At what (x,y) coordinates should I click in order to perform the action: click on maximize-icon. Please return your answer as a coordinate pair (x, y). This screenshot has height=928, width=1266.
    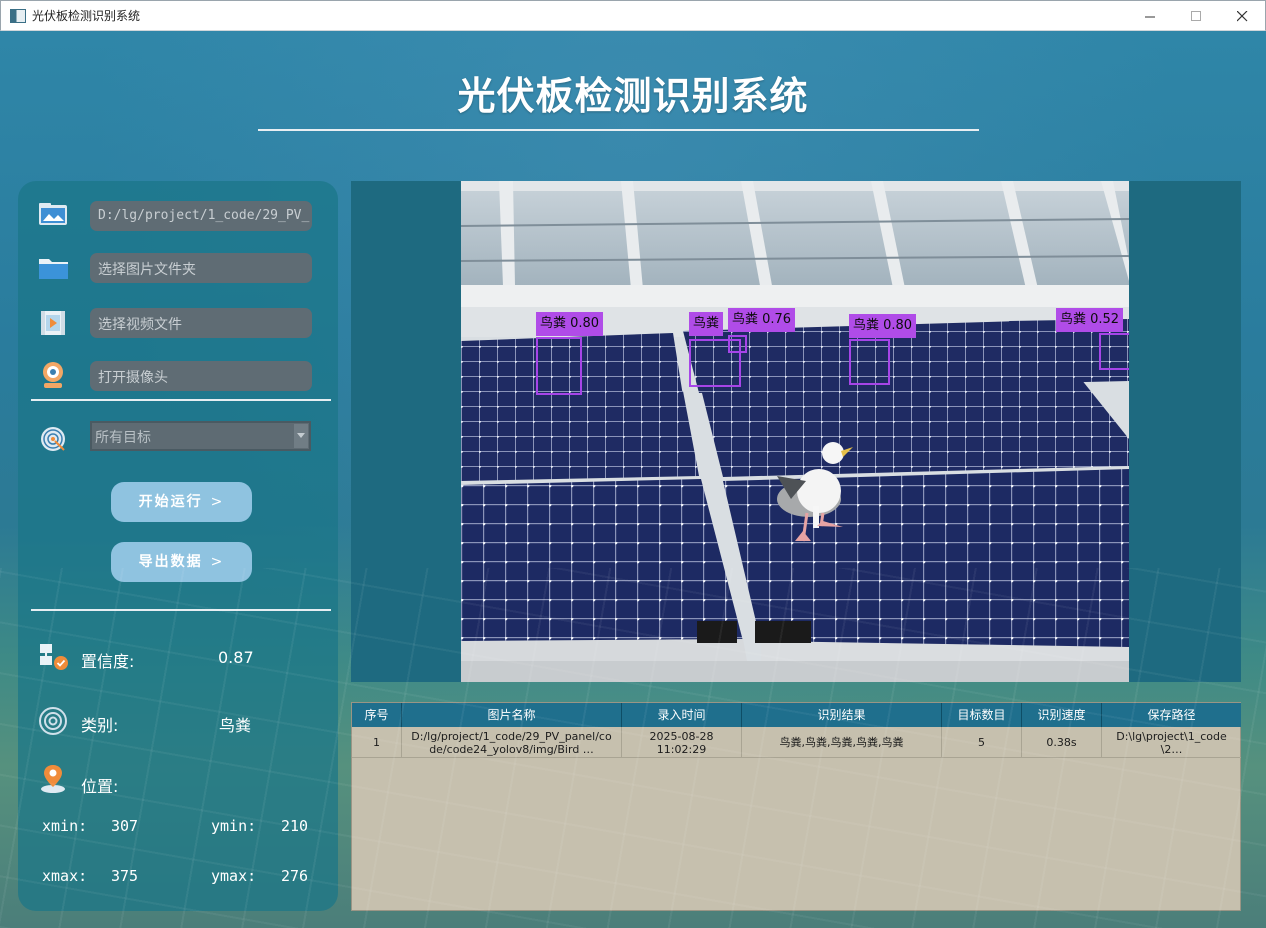
    Looking at the image, I should click on (1195, 15).